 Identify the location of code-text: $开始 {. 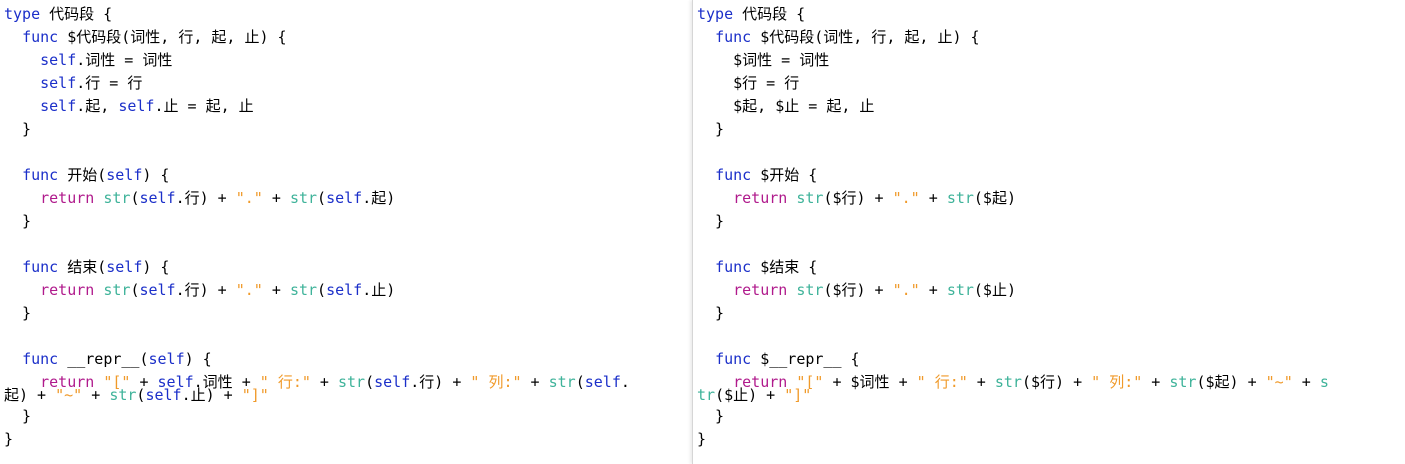
(784, 175).